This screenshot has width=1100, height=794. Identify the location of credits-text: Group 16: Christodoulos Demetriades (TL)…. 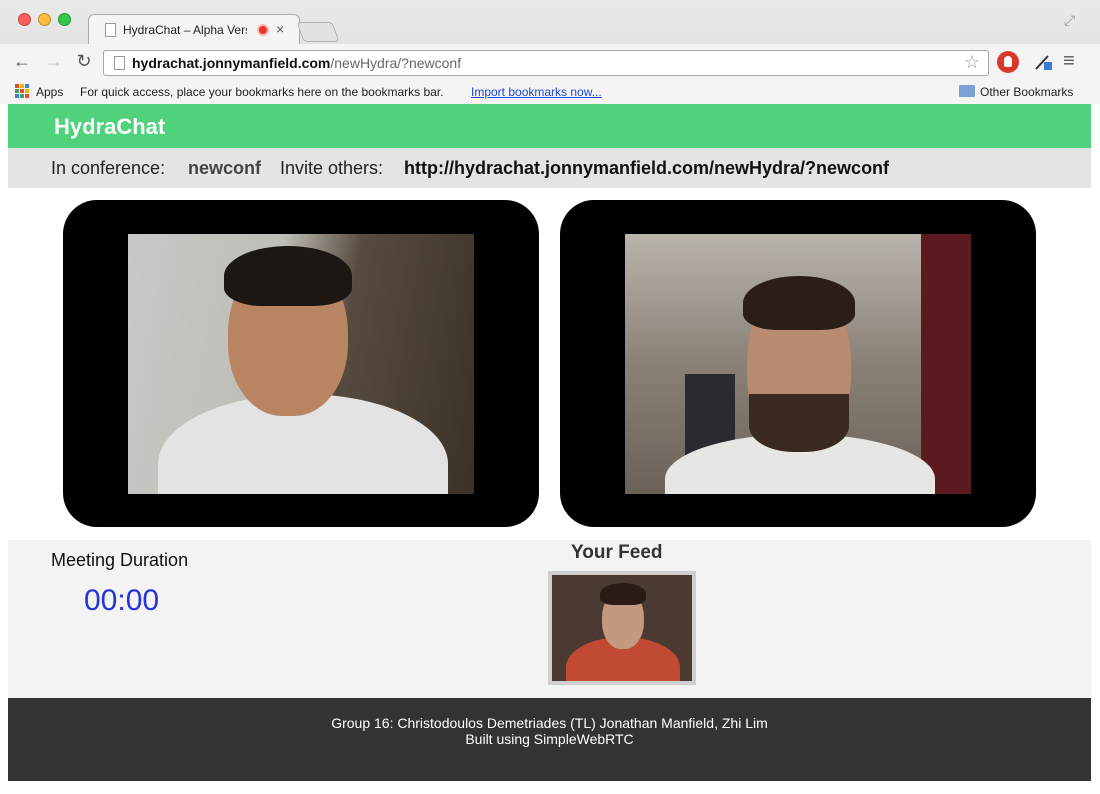
(549, 723).